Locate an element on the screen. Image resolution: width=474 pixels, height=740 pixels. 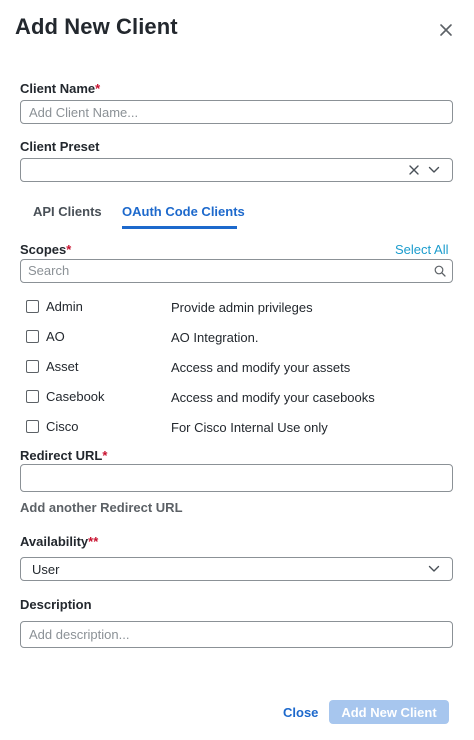
scopes-label-text: Scopes is located at coordinates (43, 249).